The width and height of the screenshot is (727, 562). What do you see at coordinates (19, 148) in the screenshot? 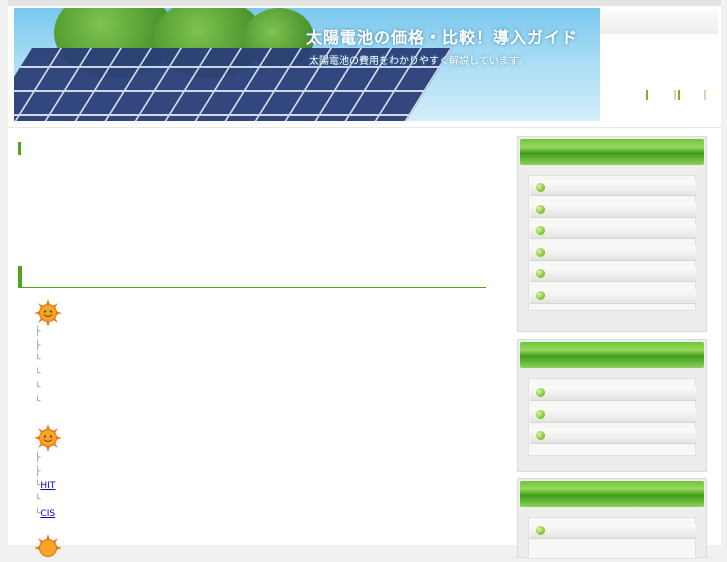
I see `section-heading-marker` at bounding box center [19, 148].